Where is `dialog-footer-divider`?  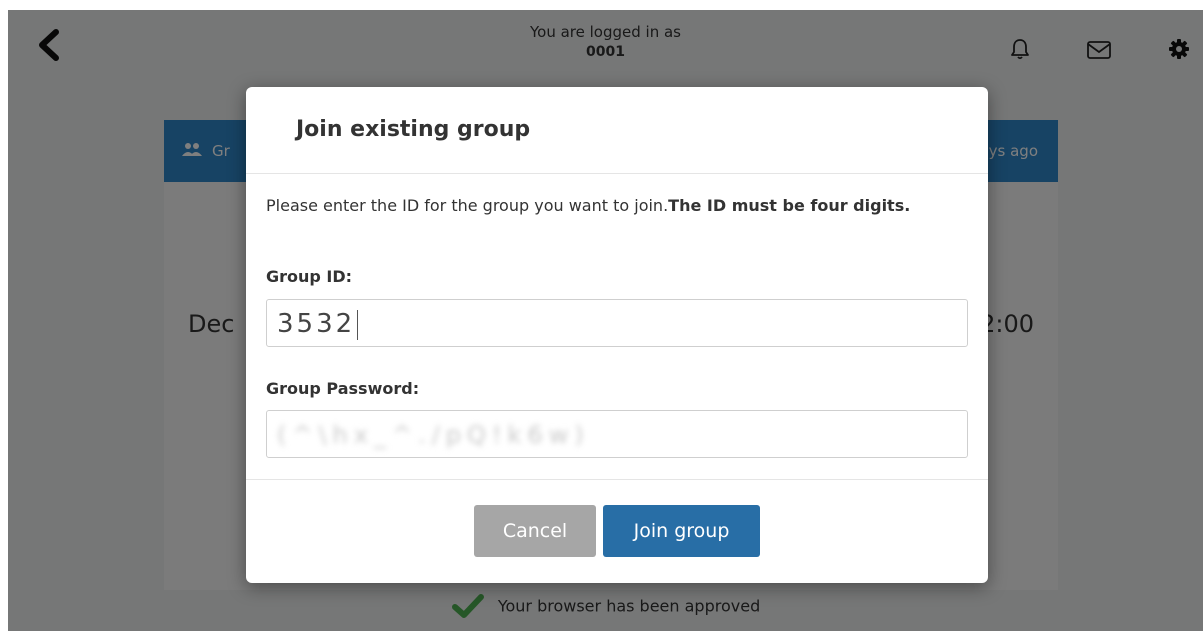
dialog-footer-divider is located at coordinates (617, 479).